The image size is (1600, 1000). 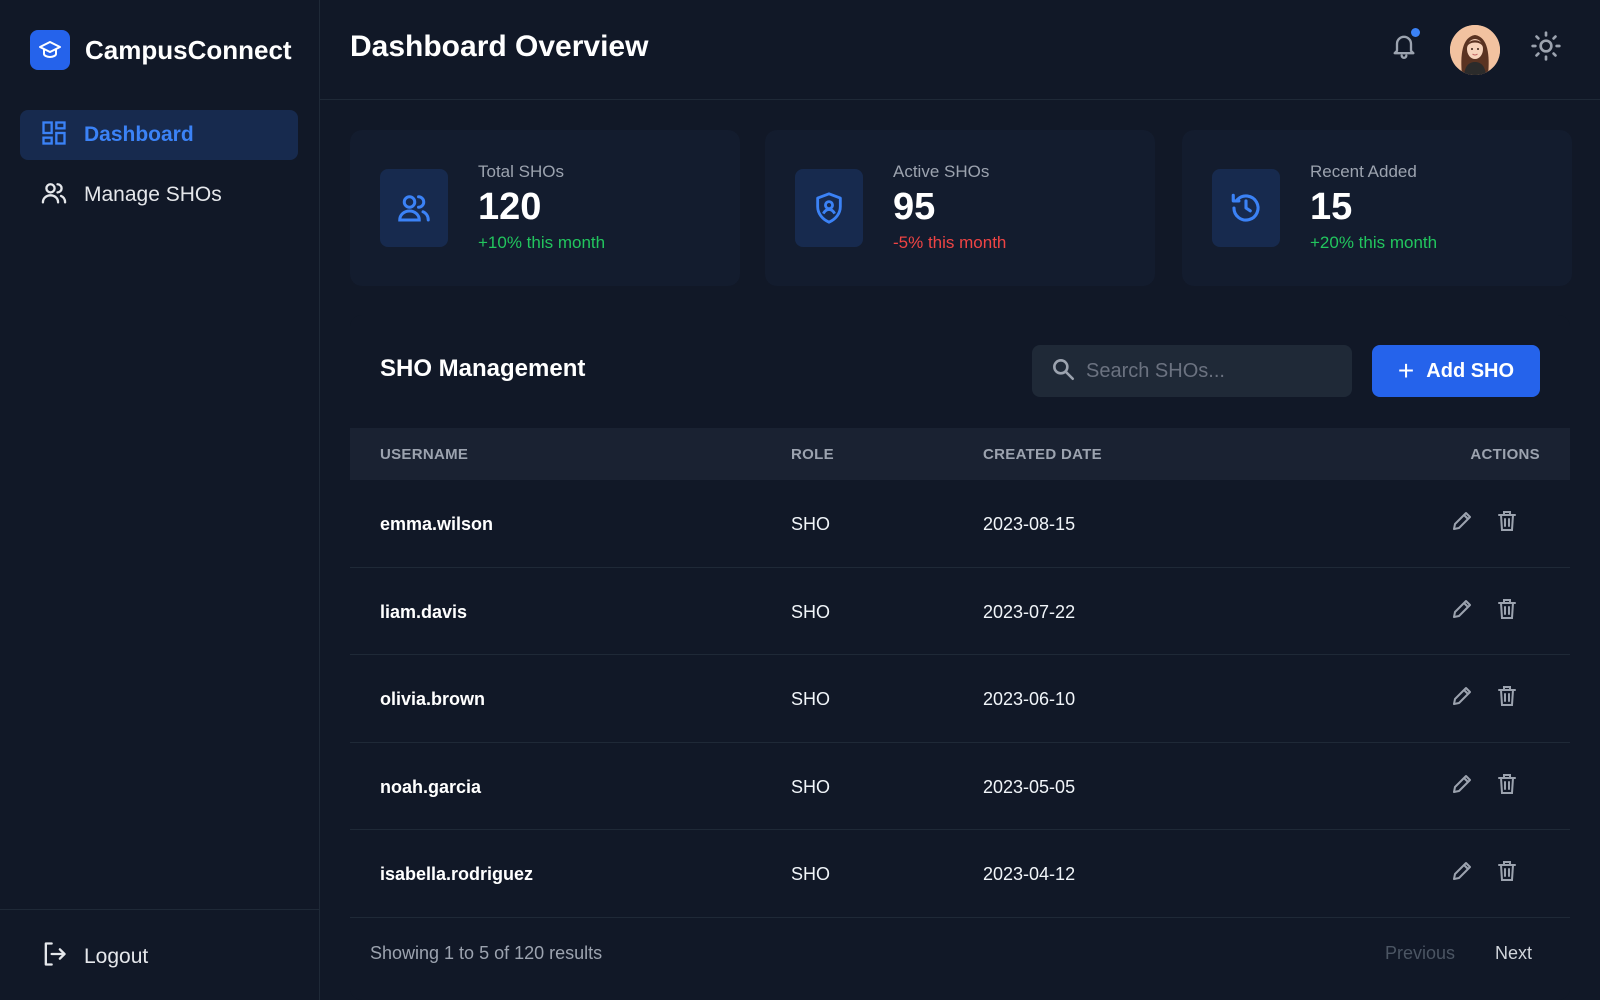 I want to click on shield-icon, so click(x=829, y=208).